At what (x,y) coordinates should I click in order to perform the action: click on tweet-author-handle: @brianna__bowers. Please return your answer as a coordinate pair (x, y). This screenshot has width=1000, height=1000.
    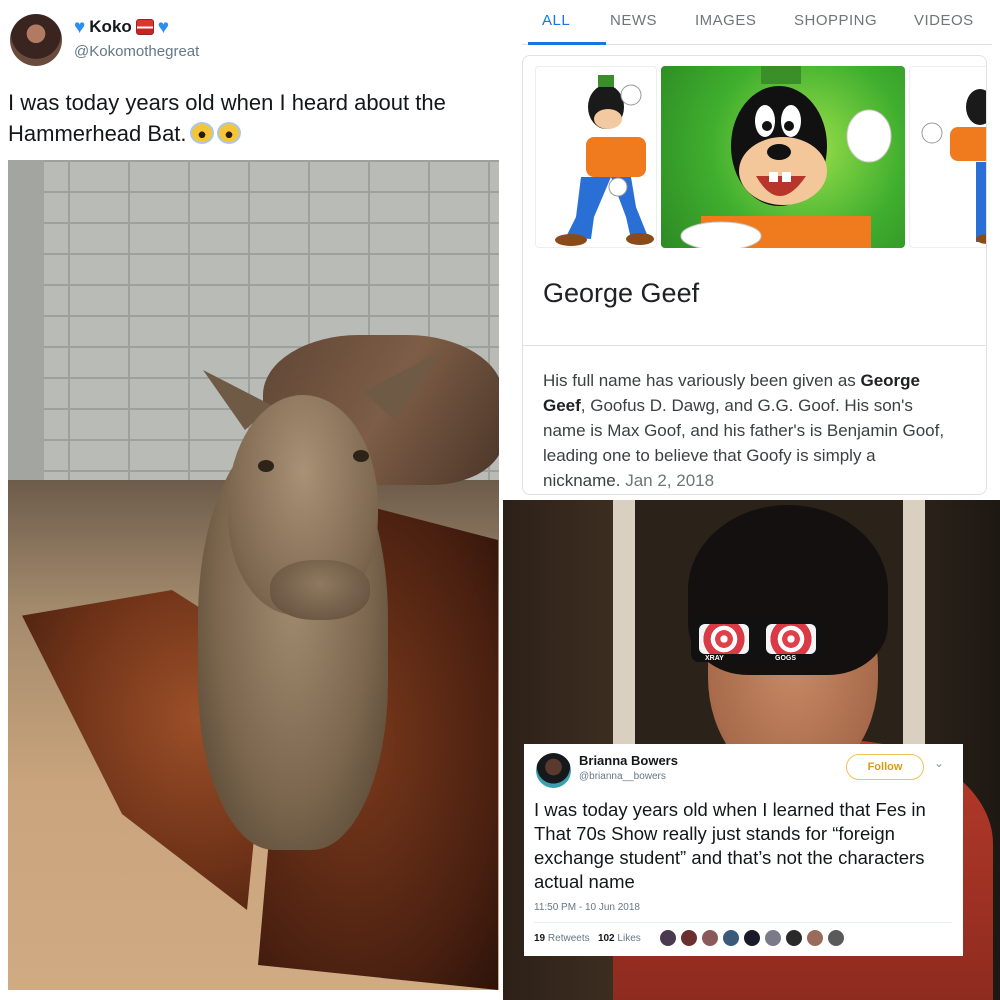
    Looking at the image, I should click on (622, 776).